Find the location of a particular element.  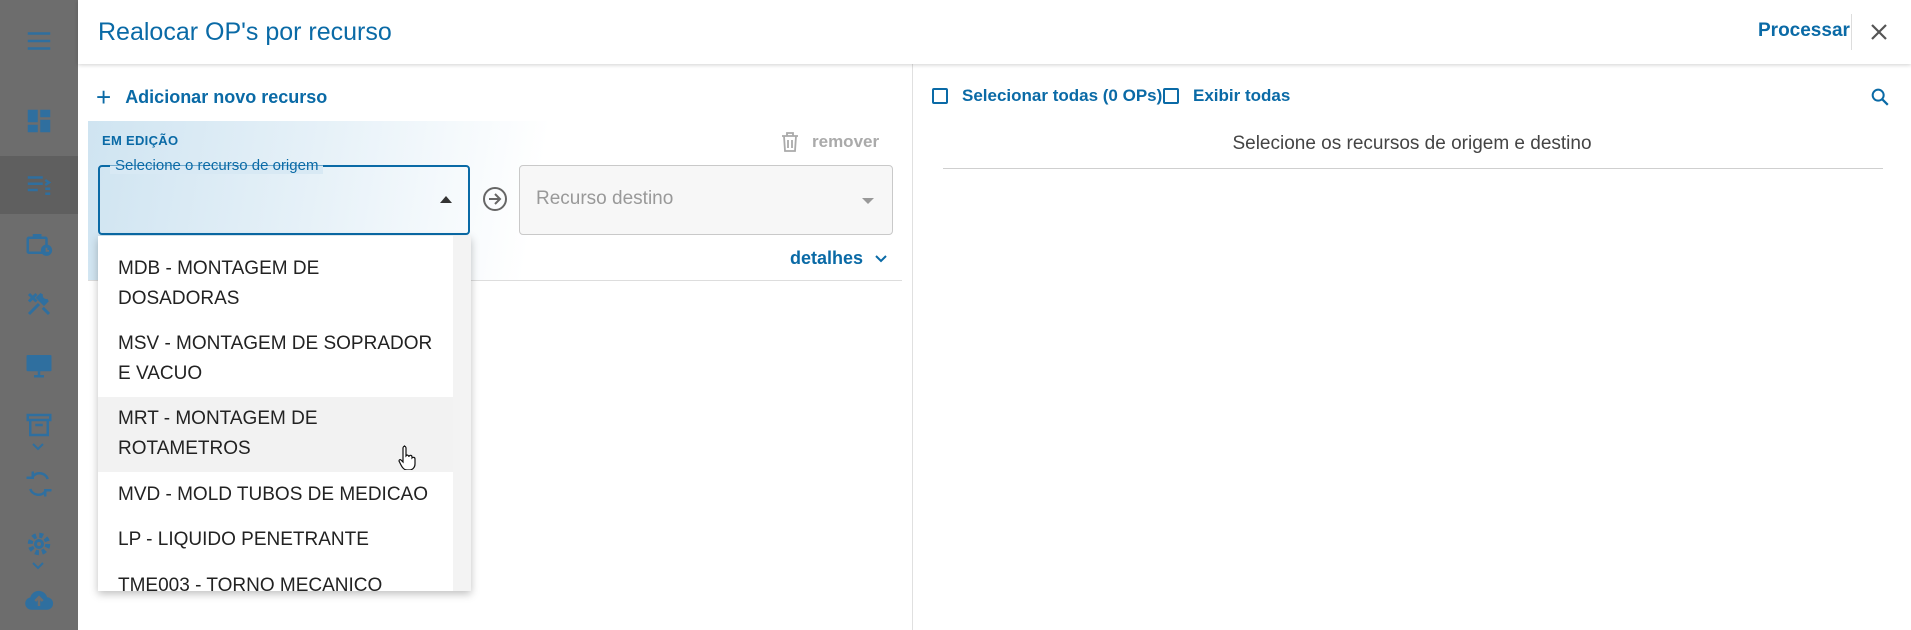

origin-resource-select: Selecione o recurso de origem is located at coordinates (284, 196).